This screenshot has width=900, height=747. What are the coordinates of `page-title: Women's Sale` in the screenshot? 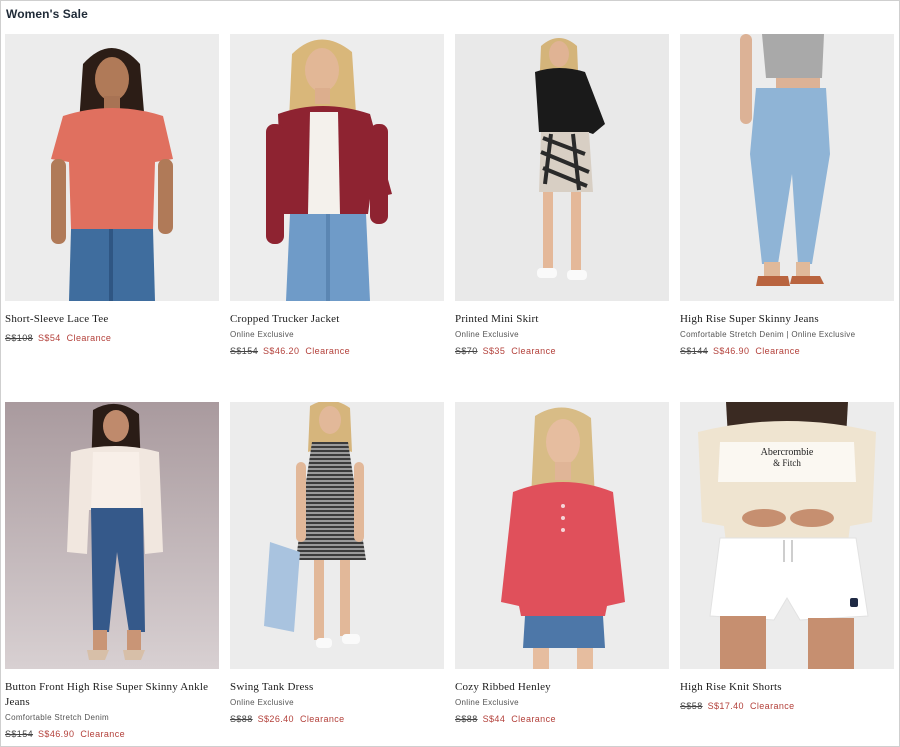 It's located at (47, 14).